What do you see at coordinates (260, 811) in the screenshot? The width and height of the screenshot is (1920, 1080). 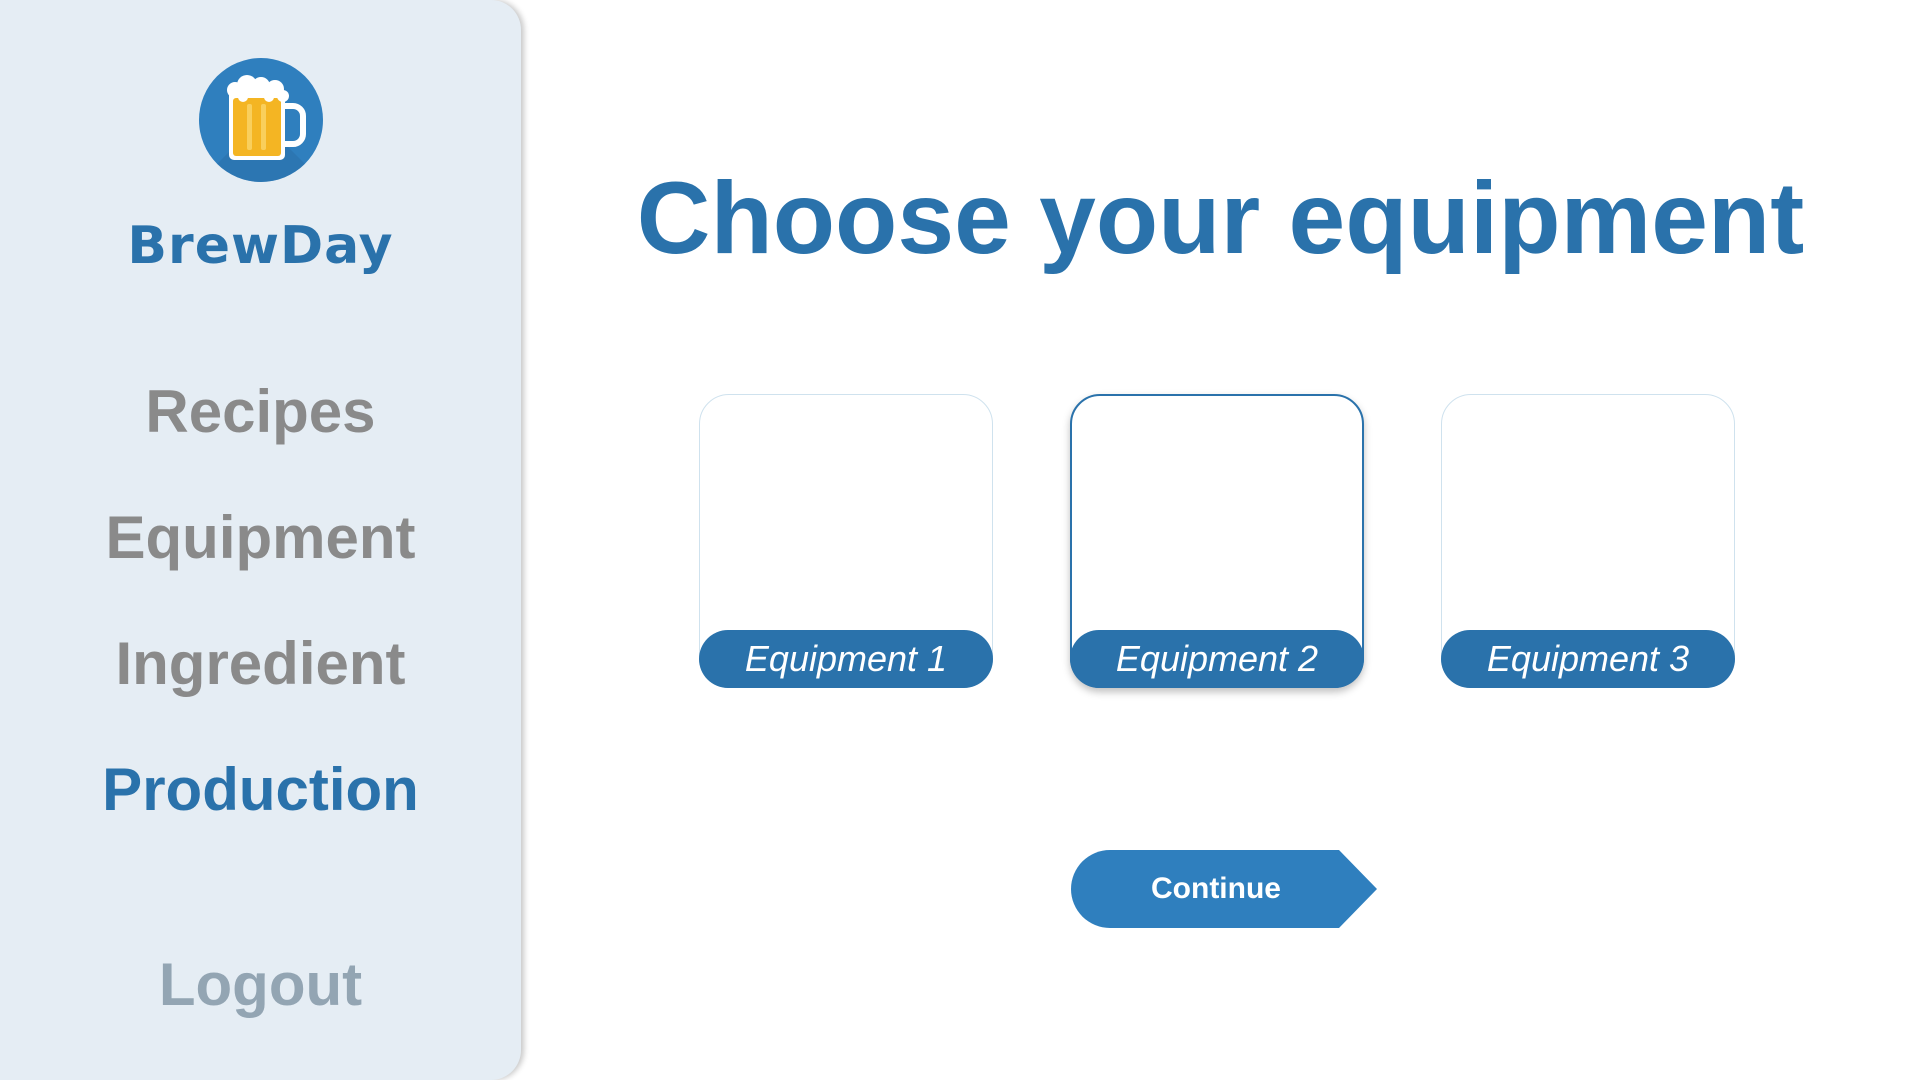 I see `nav-item-production: Production` at bounding box center [260, 811].